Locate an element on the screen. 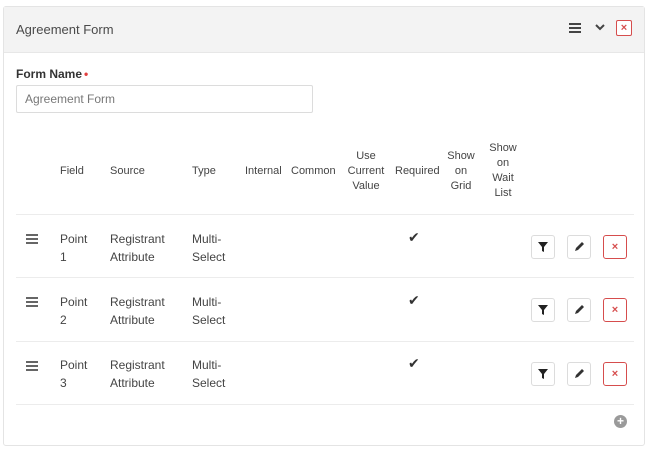 This screenshot has width=649, height=452. header-use-current-value-line3: Value is located at coordinates (366, 186).